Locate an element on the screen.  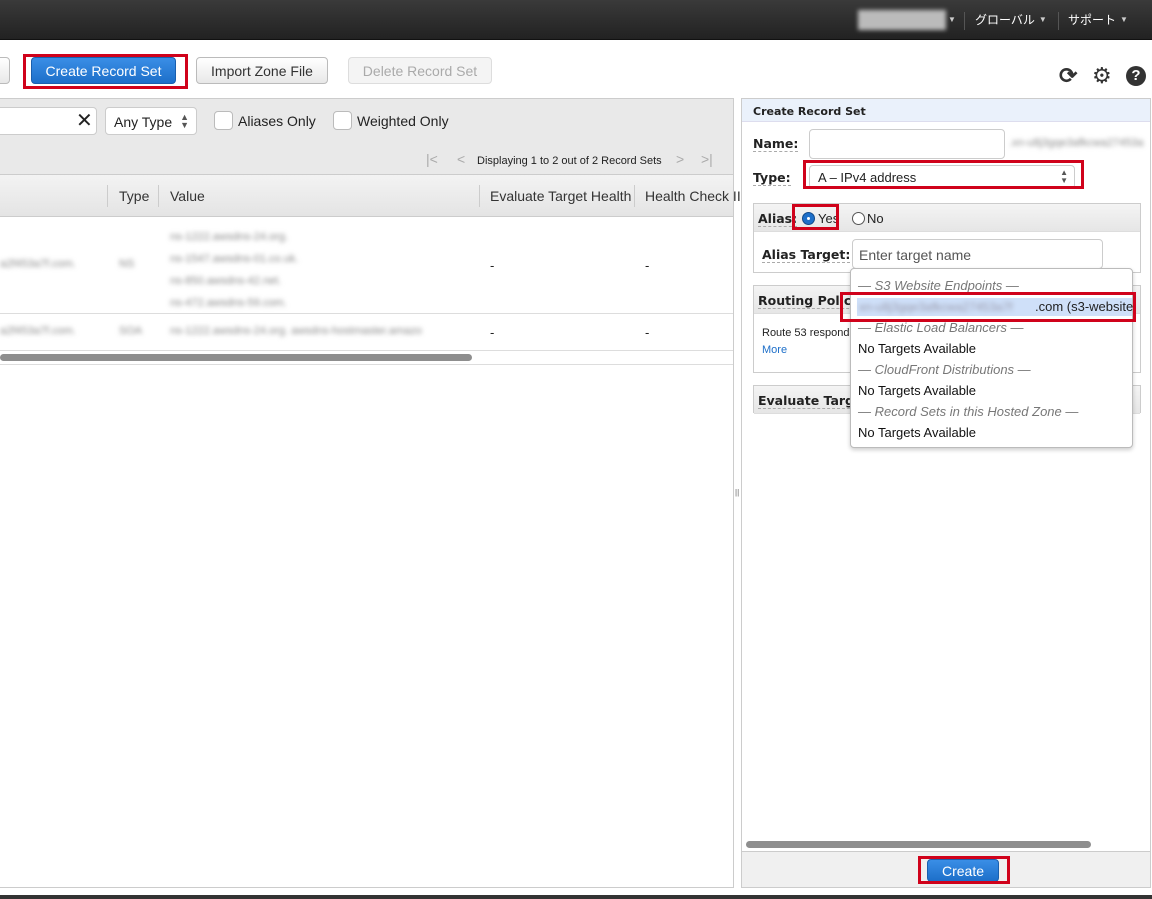
pagination-text: Displaying 1 to 2 out of 2 Record Sets is located at coordinates (569, 161).